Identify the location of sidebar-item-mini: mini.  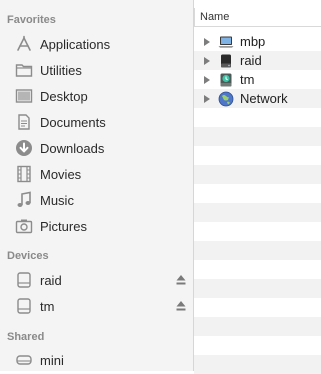
(96, 359).